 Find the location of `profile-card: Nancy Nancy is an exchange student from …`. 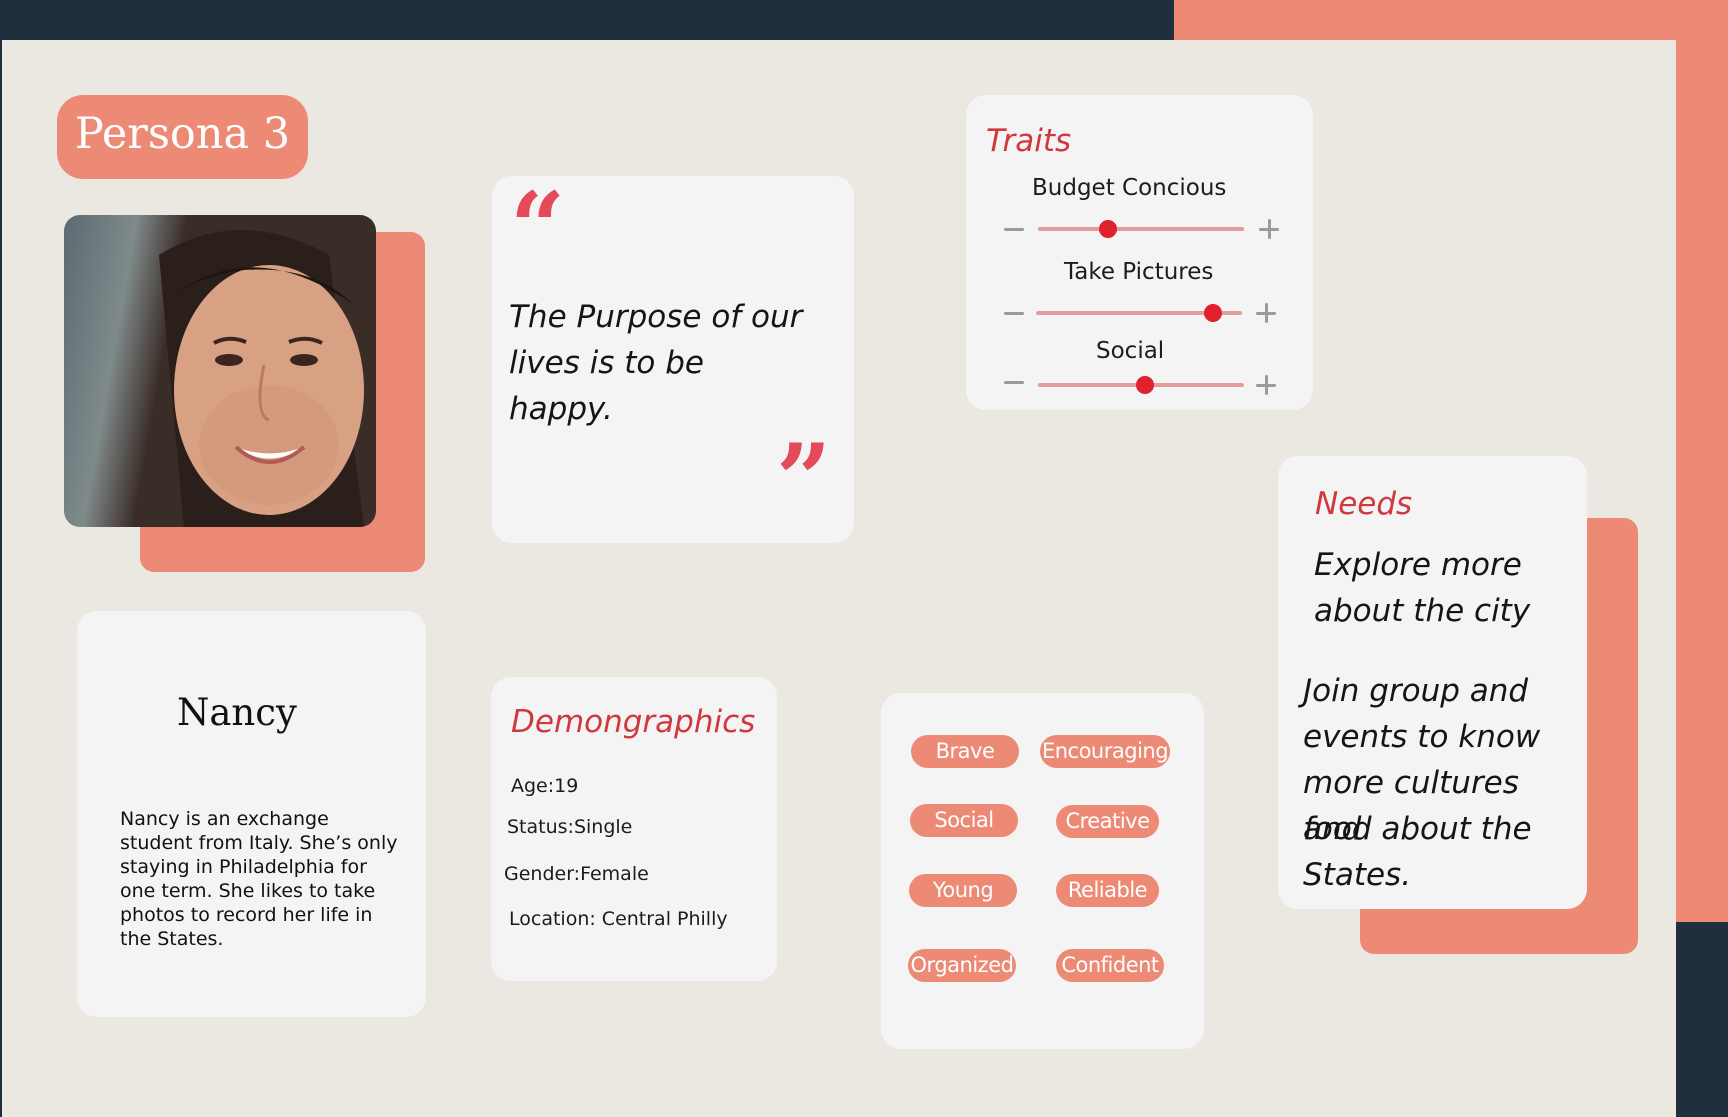

profile-card: Nancy Nancy is an exchange student from … is located at coordinates (251, 814).